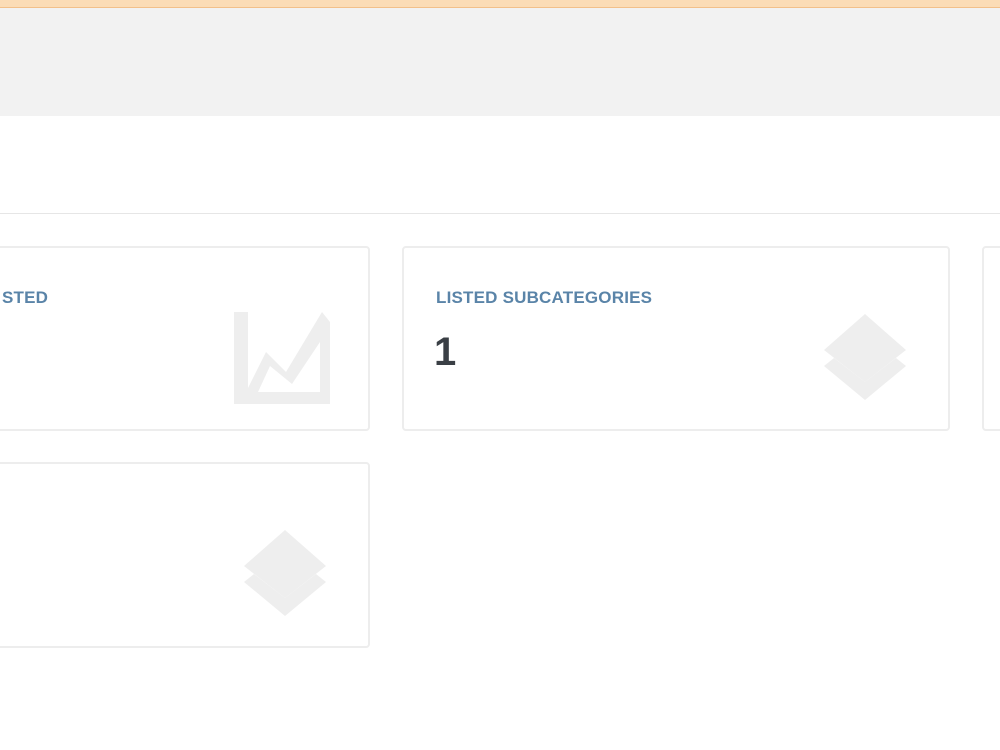  Describe the element at coordinates (544, 297) in the screenshot. I see `stat-card-label: LISTED SUBCATEGORIES` at that location.